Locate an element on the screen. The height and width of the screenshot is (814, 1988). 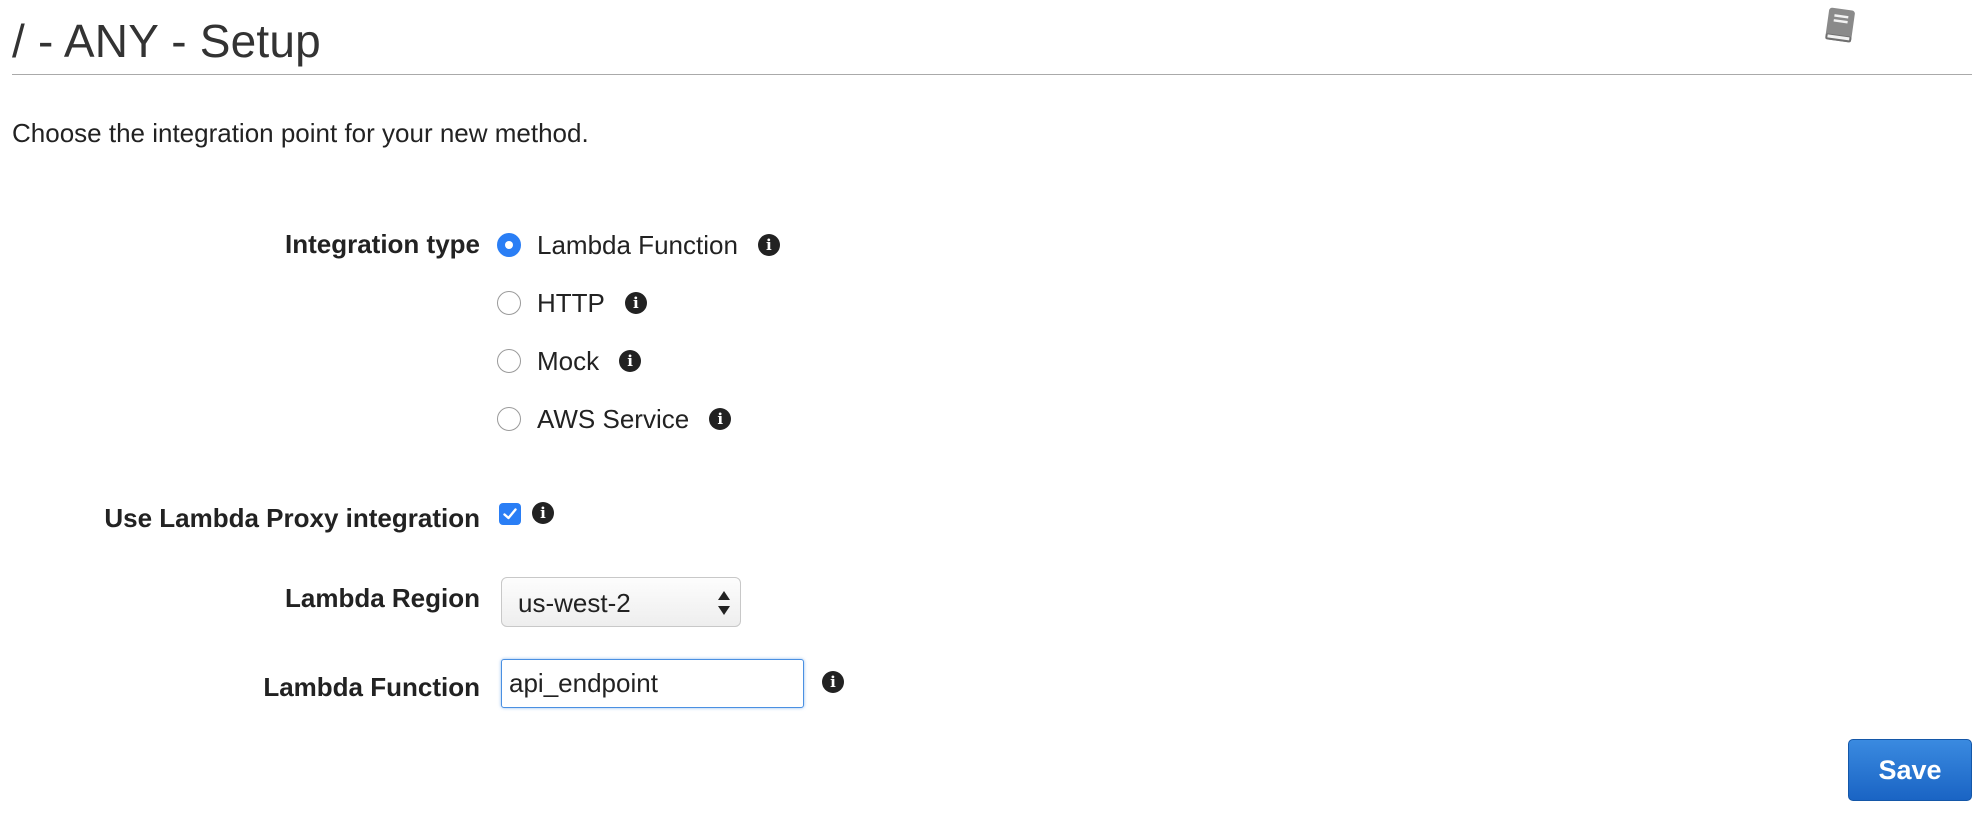
option-label: Mock is located at coordinates (568, 361).